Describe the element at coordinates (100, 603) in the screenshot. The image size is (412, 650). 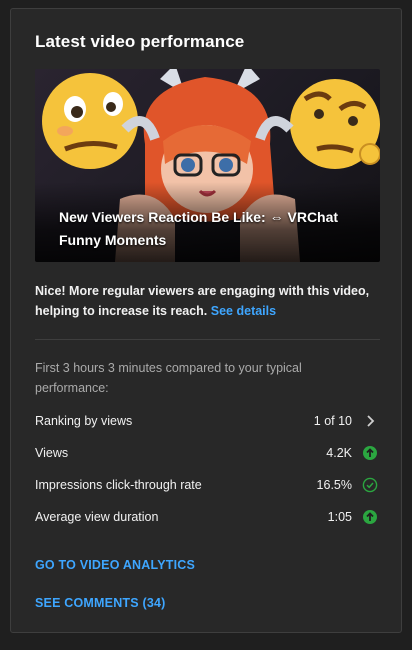
I see `see-comments-button: SEE COMMENTS (34)` at that location.